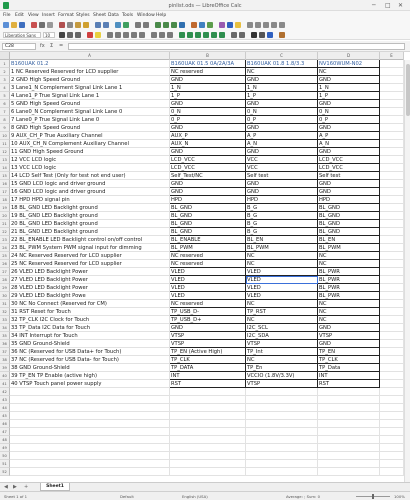  Describe the element at coordinates (110, 35) in the screenshot. I see `align-left-icon` at that location.